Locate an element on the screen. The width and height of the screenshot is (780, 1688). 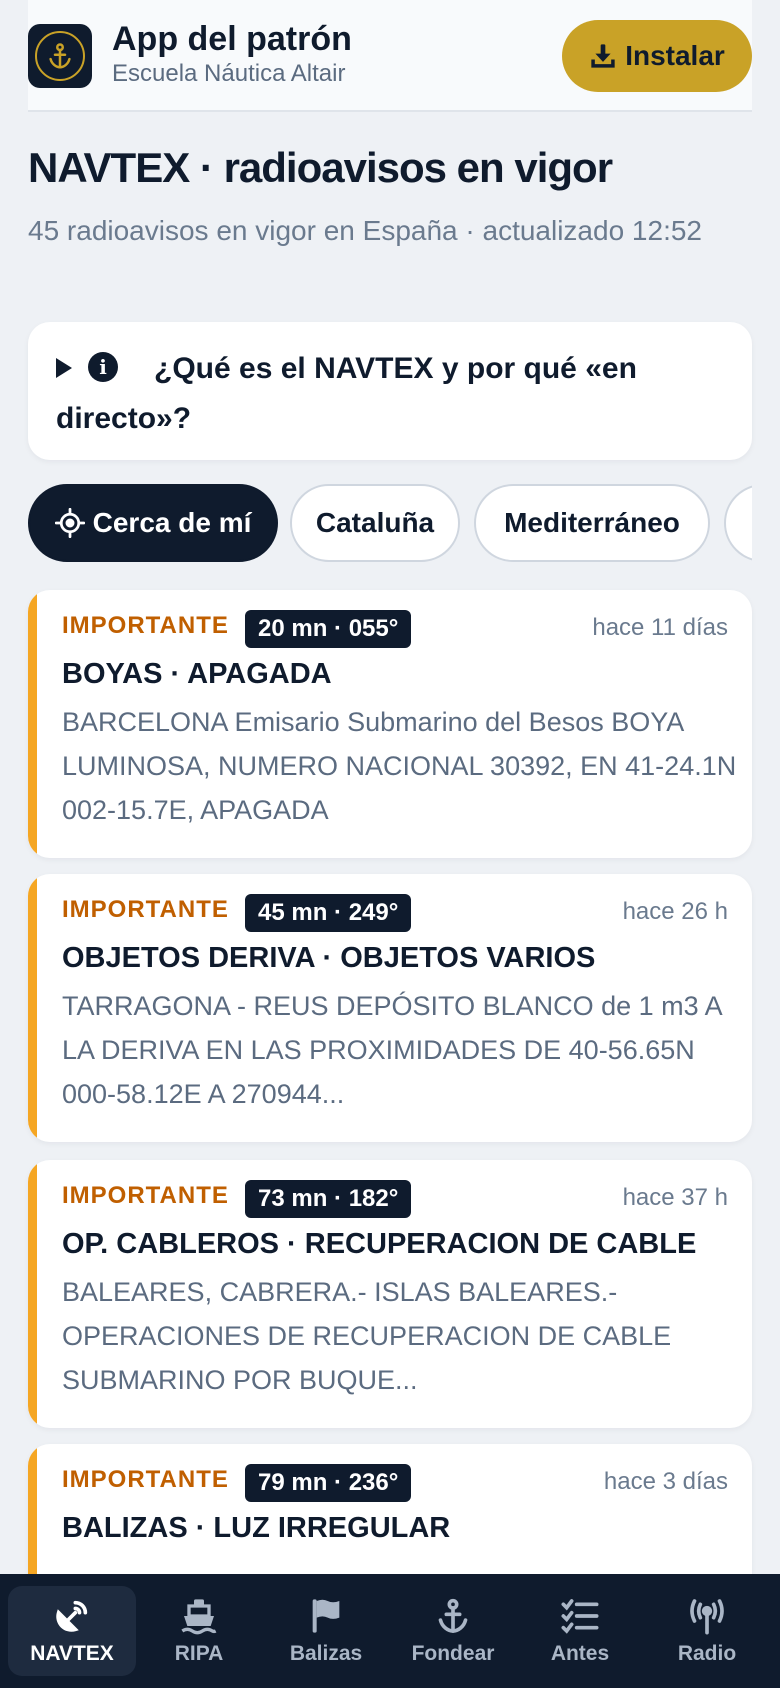
nav-label: RIPA is located at coordinates (199, 1653).